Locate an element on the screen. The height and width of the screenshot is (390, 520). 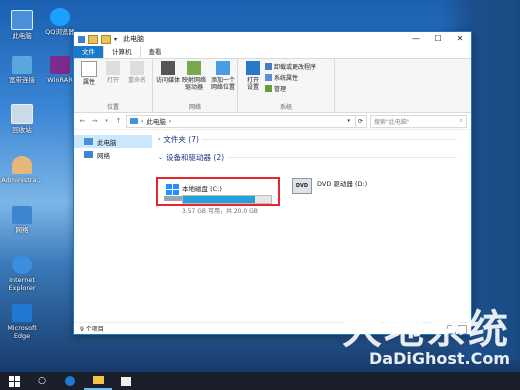
address-input: › 此电脑 › ▾ is located at coordinates (241, 121).